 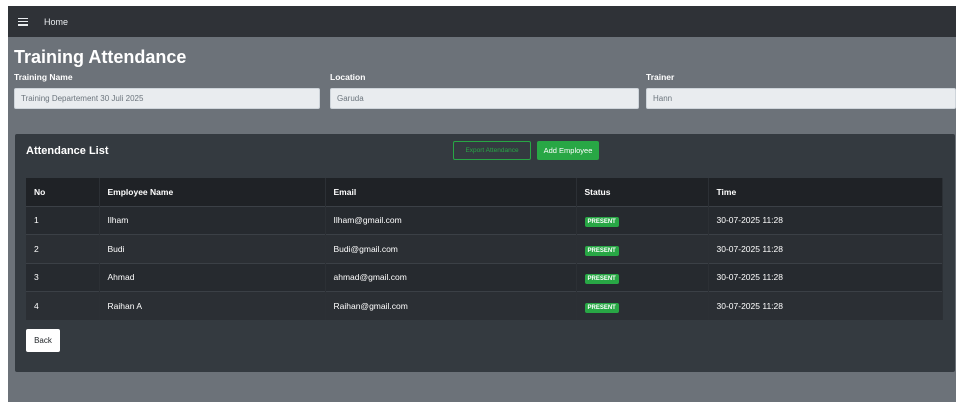 What do you see at coordinates (660, 77) in the screenshot?
I see `trainer-label: Trainer` at bounding box center [660, 77].